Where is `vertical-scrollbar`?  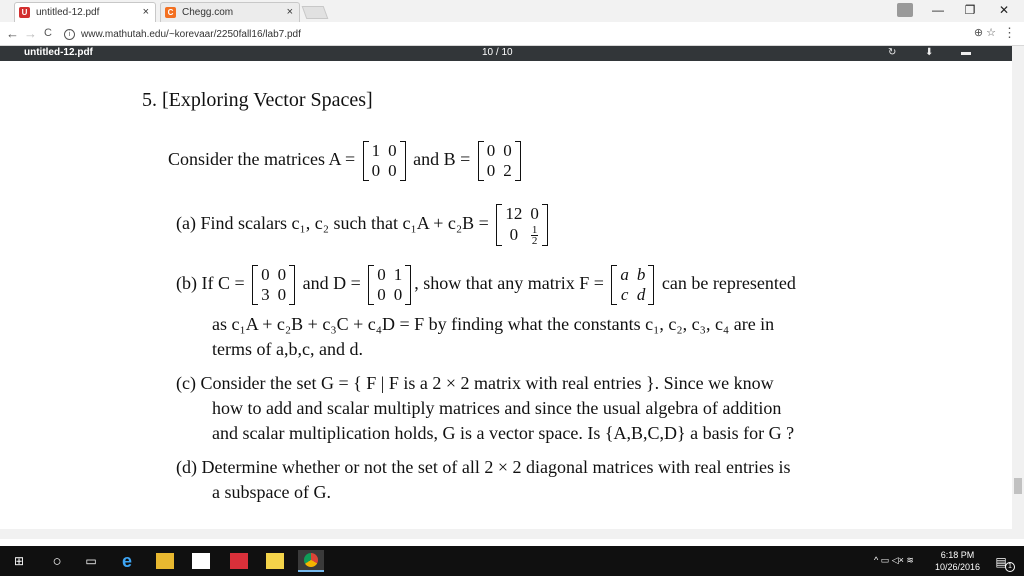
vertical-scrollbar is located at coordinates (1018, 292).